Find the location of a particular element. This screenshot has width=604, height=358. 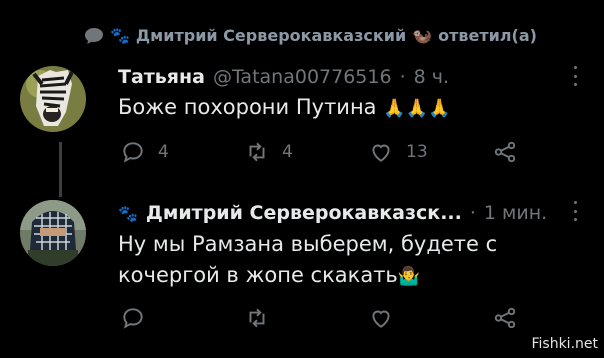

tweet-2-actions is located at coordinates (362, 318).